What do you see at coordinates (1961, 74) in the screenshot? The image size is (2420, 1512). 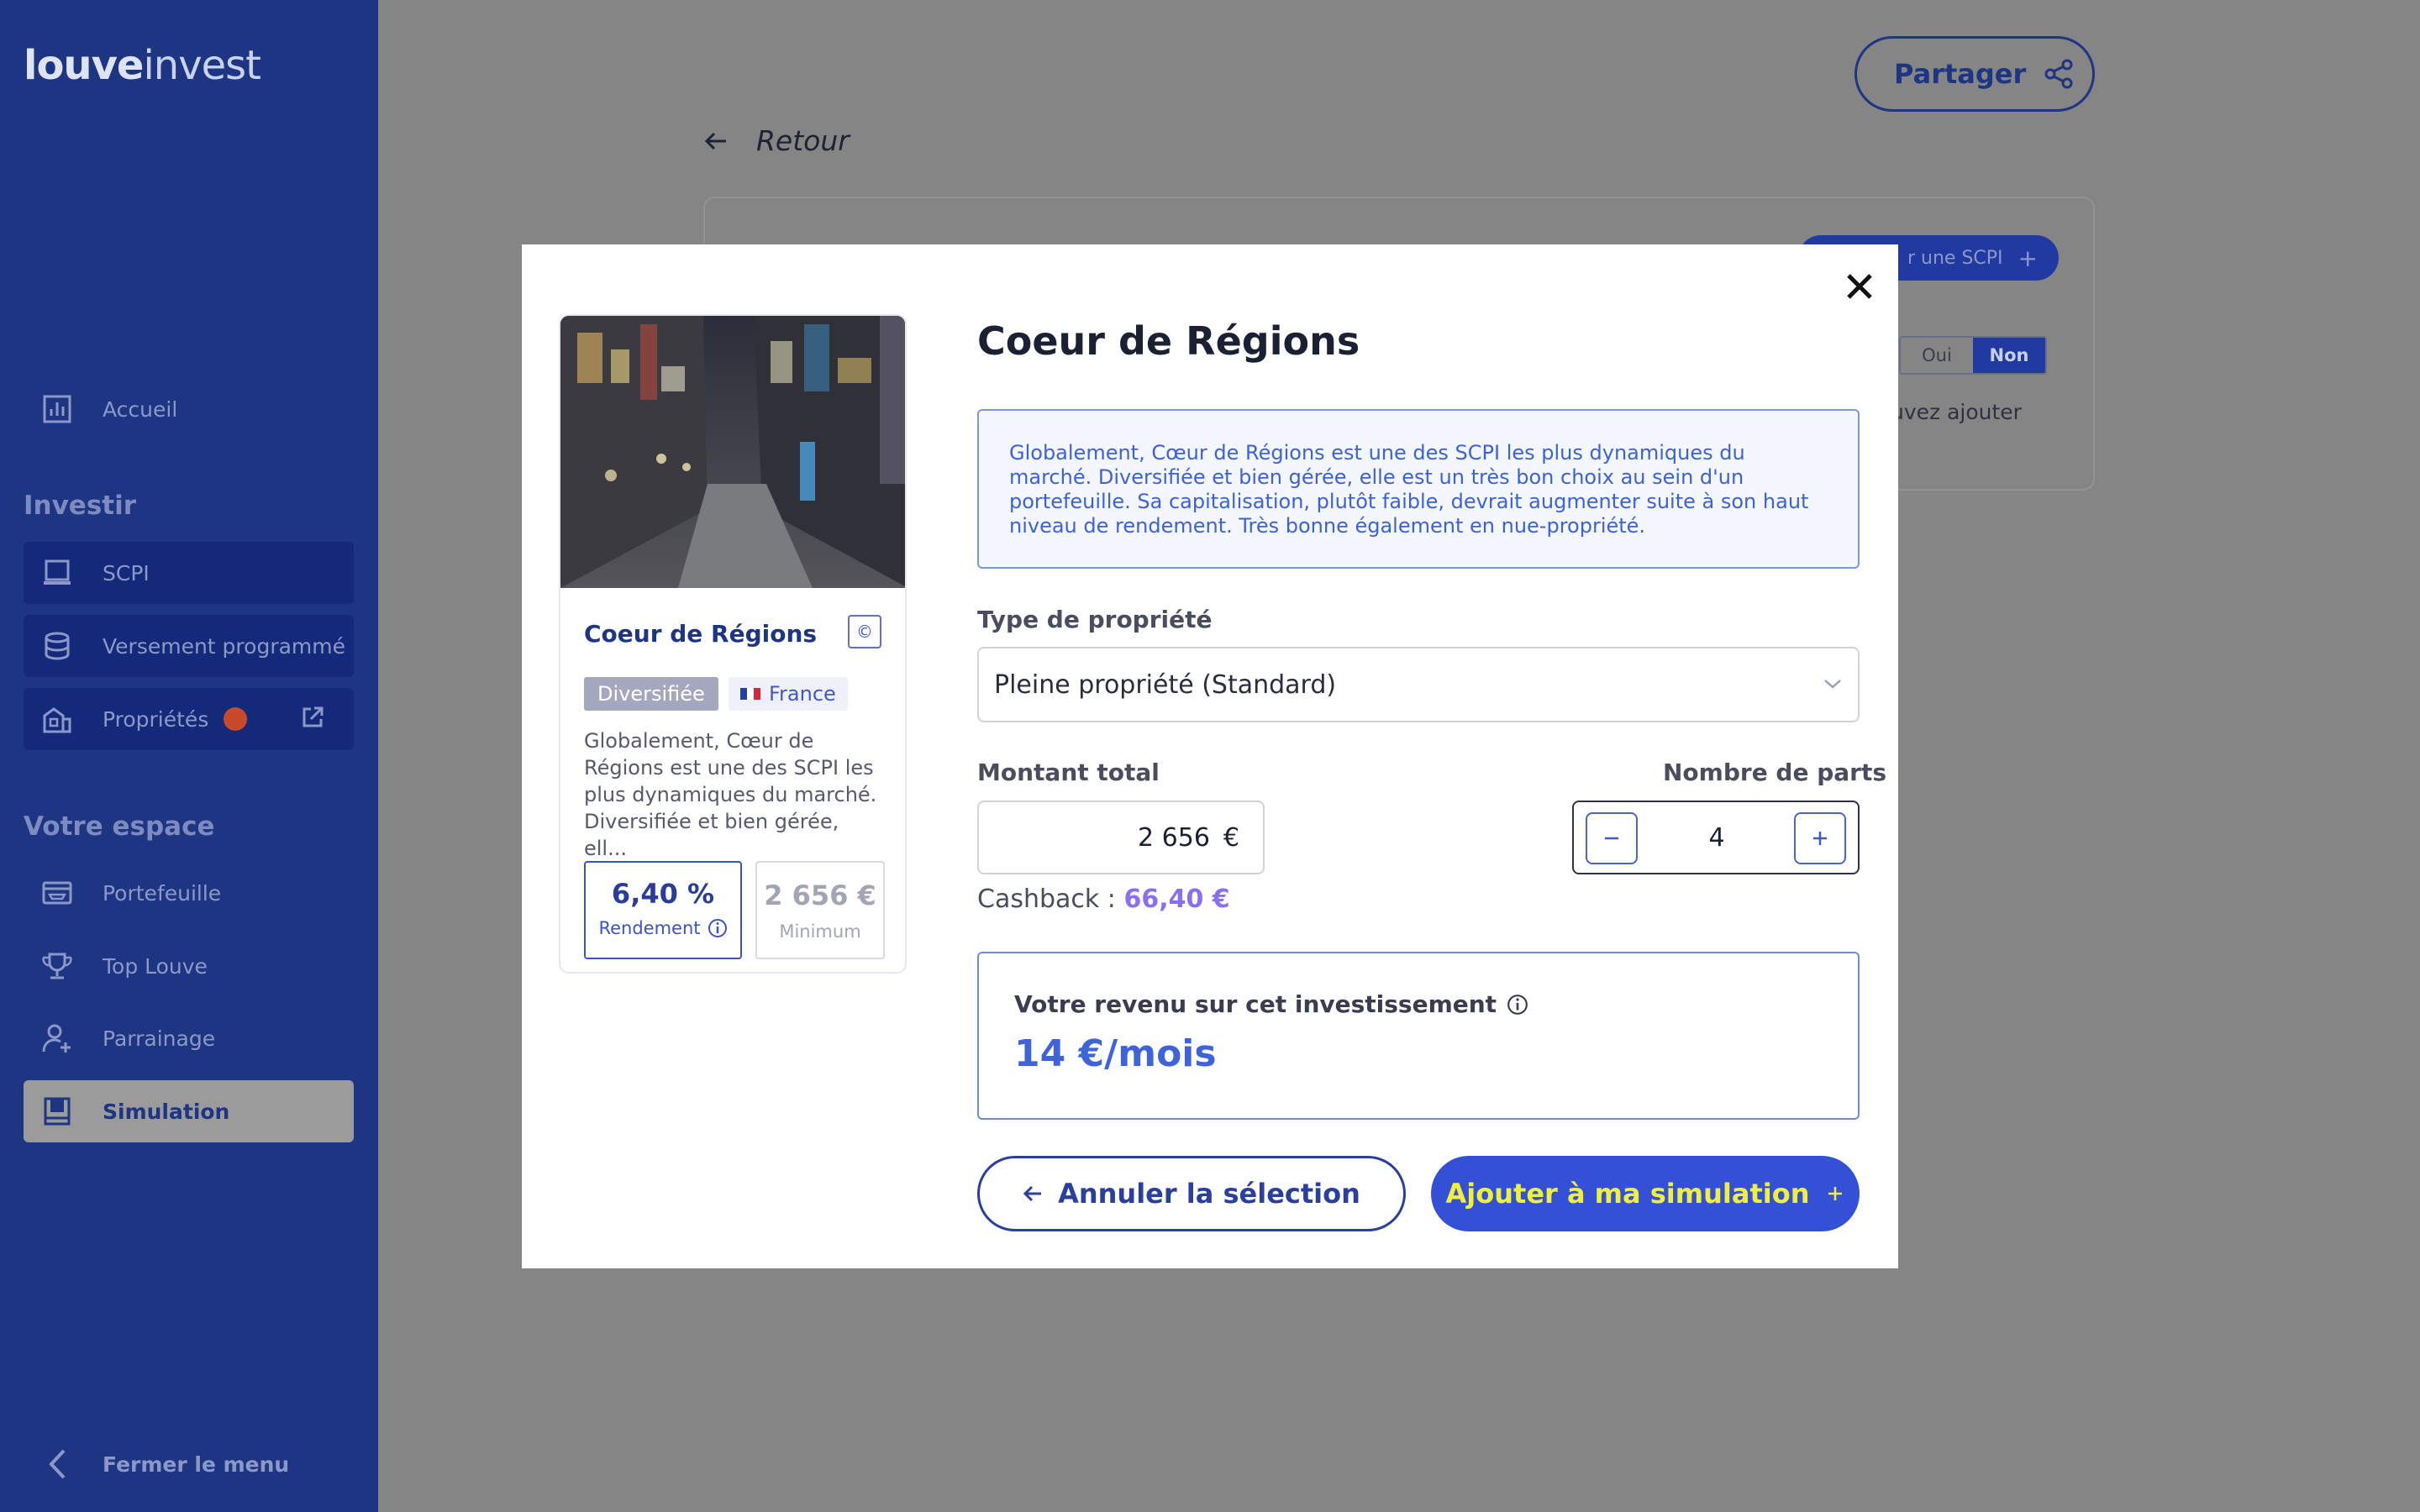 I see `share-label: Partager` at bounding box center [1961, 74].